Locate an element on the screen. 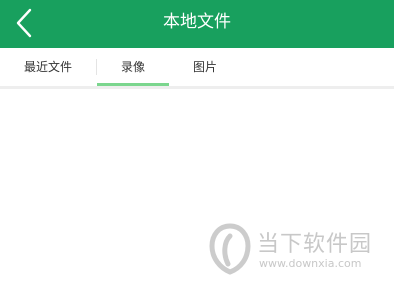 This screenshot has height=292, width=394. watermark-logo is located at coordinates (230, 249).